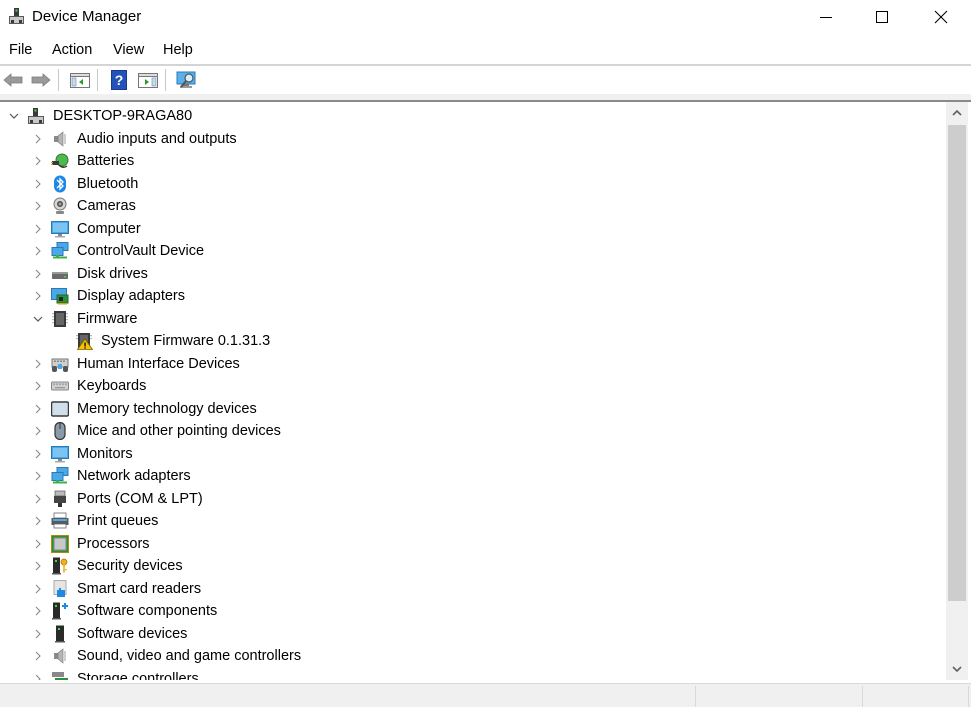 This screenshot has height=707, width=971. What do you see at coordinates (60, 476) in the screenshot?
I see `network-icon` at bounding box center [60, 476].